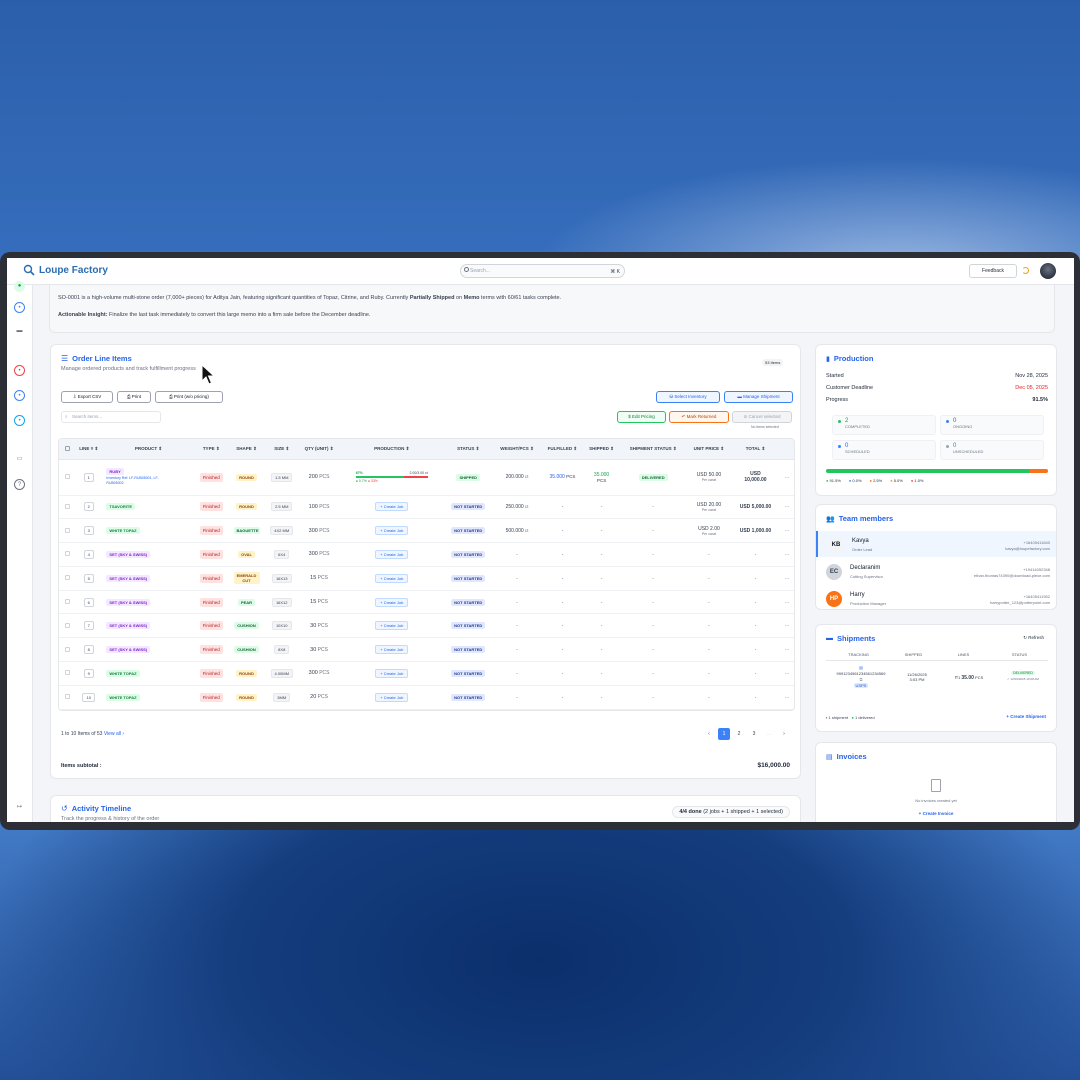  What do you see at coordinates (19, 331) in the screenshot?
I see `truck-icon: ▬` at bounding box center [19, 331].